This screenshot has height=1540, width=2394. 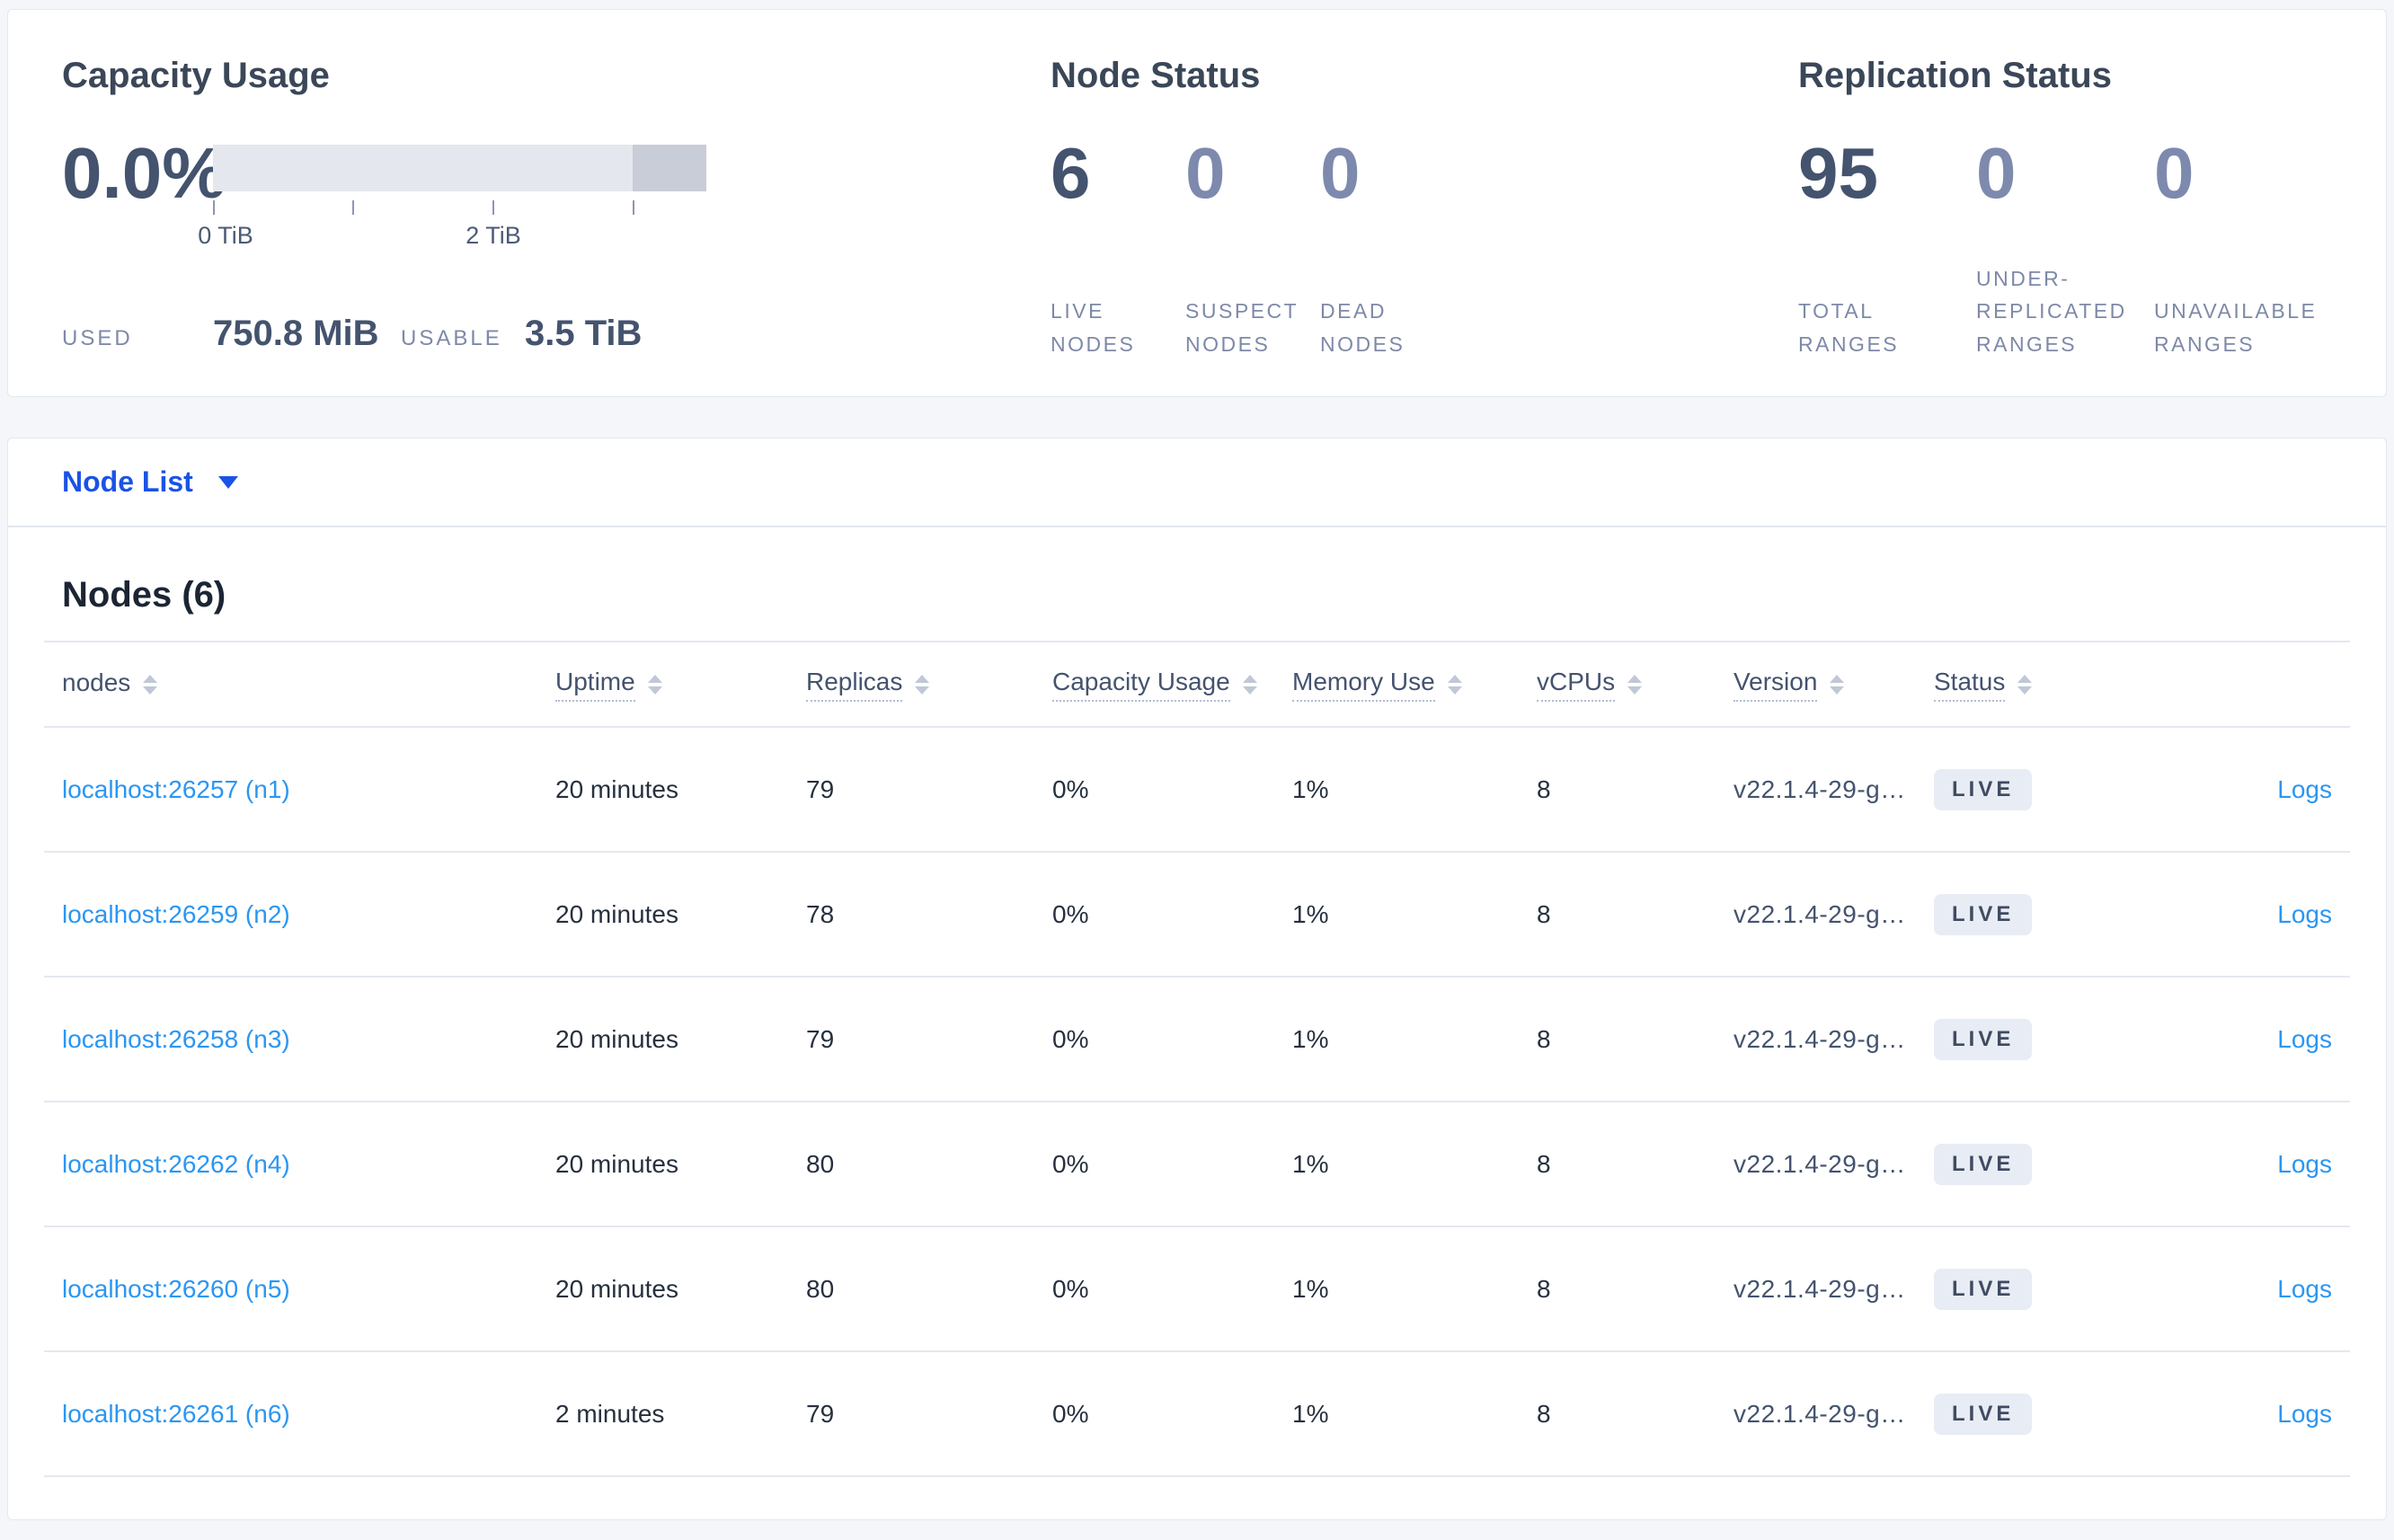 What do you see at coordinates (451, 338) in the screenshot?
I see `usable-label: USABLE` at bounding box center [451, 338].